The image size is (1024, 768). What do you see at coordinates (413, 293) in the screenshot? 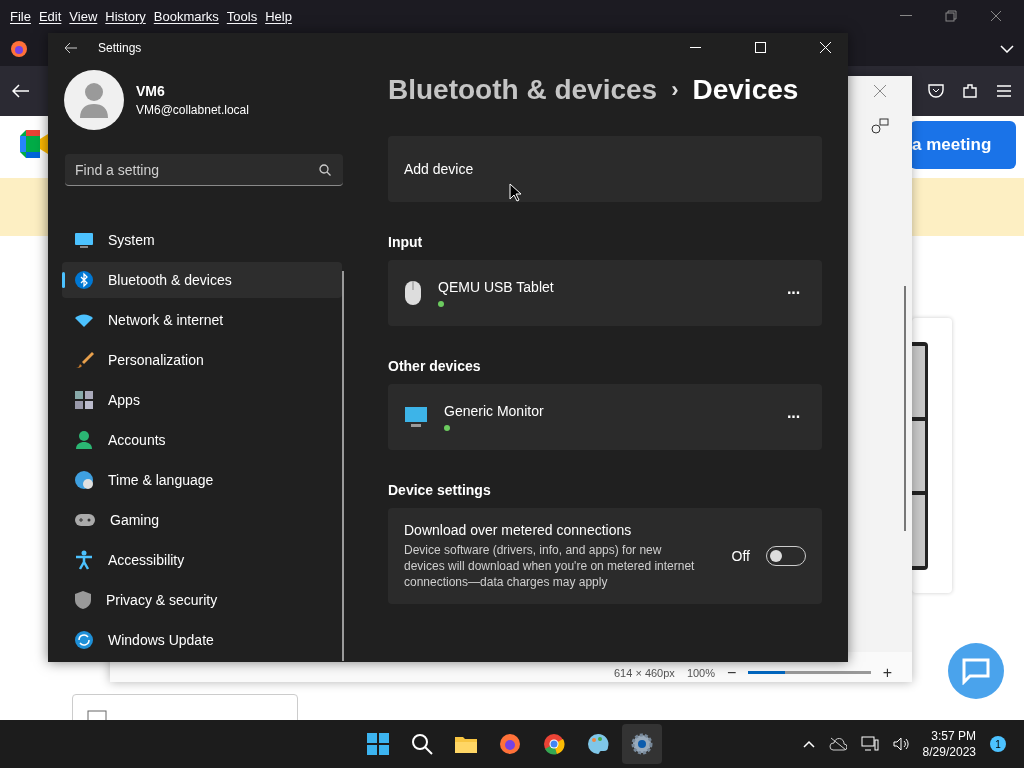
I see `mouse-icon` at bounding box center [413, 293].